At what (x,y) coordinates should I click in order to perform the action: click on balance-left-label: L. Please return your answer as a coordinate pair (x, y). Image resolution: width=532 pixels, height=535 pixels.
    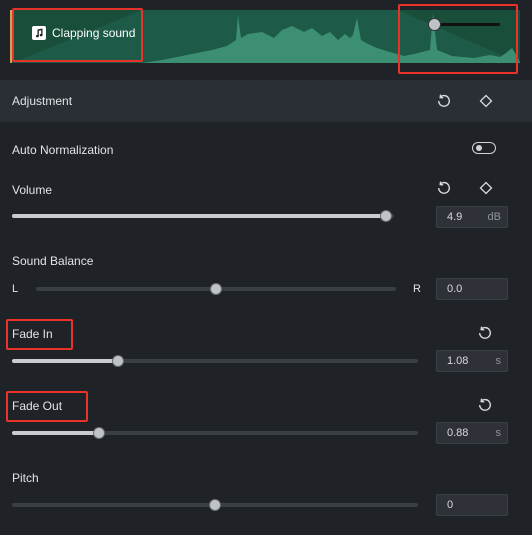
    Looking at the image, I should click on (15, 289).